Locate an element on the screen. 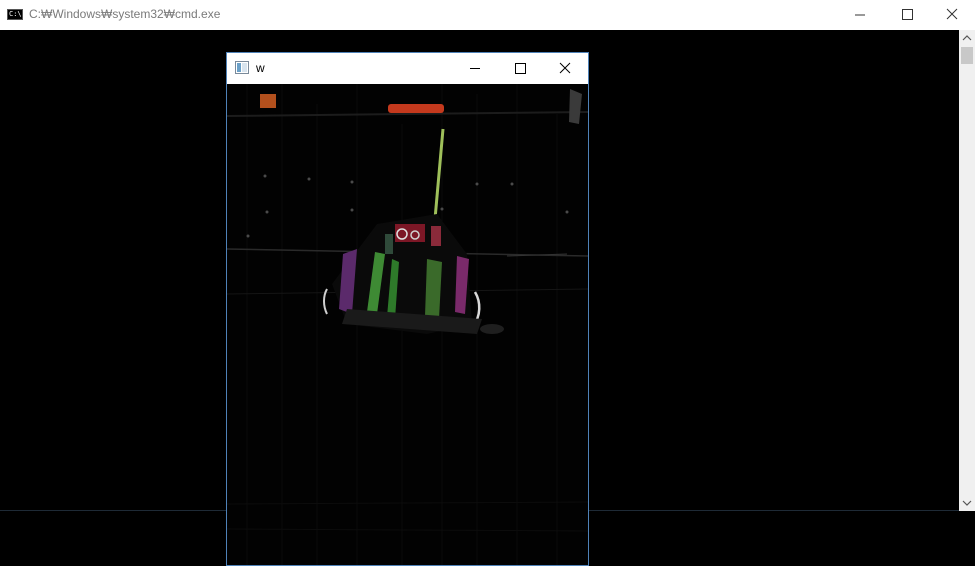 The image size is (975, 566). scroll-up-button is located at coordinates (967, 38).